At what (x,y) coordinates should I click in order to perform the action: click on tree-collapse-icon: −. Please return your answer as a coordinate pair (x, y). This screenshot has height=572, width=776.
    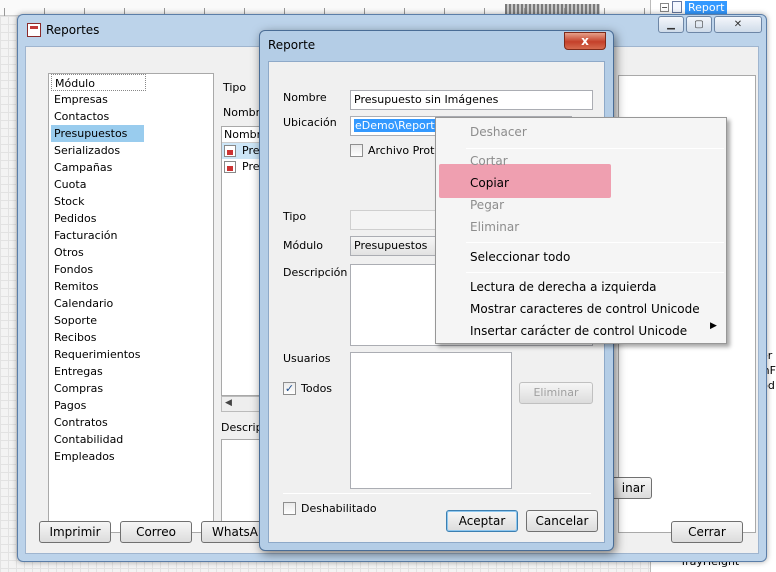
    Looking at the image, I should click on (664, 7).